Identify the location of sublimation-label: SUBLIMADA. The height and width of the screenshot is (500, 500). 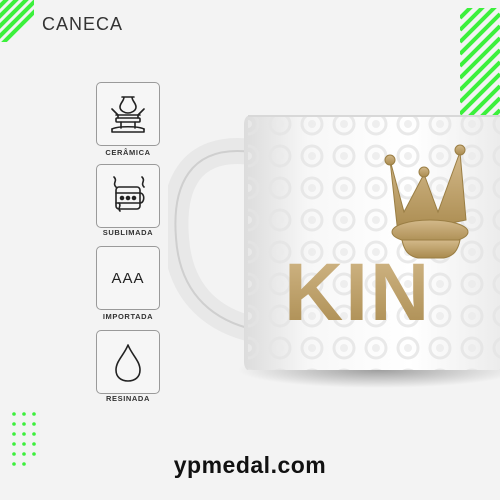
(128, 232).